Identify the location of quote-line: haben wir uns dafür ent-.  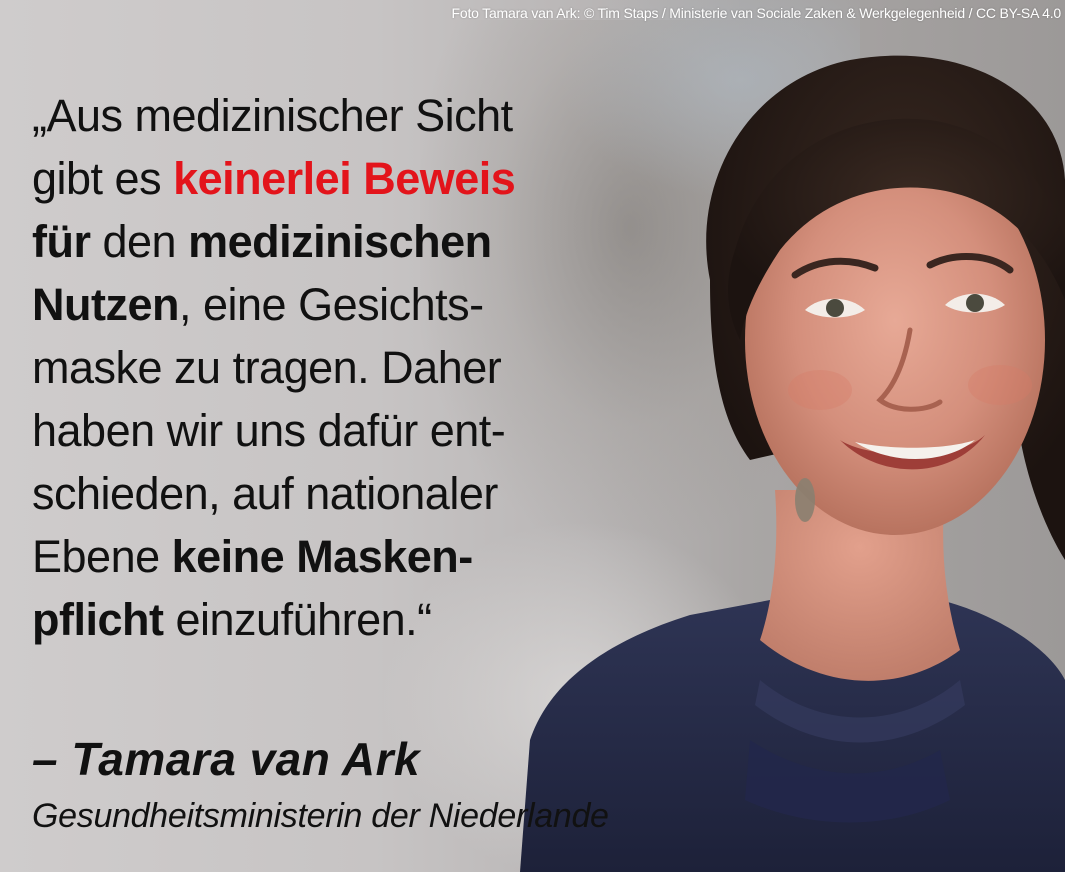
(342, 430).